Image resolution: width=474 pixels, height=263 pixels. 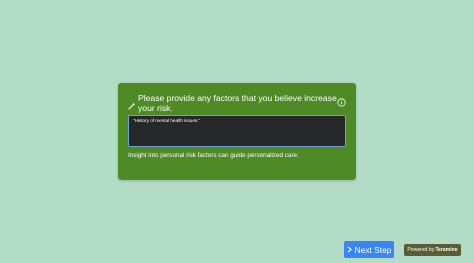 What do you see at coordinates (421, 250) in the screenshot?
I see `powered-by-prefix: Powered by` at bounding box center [421, 250].